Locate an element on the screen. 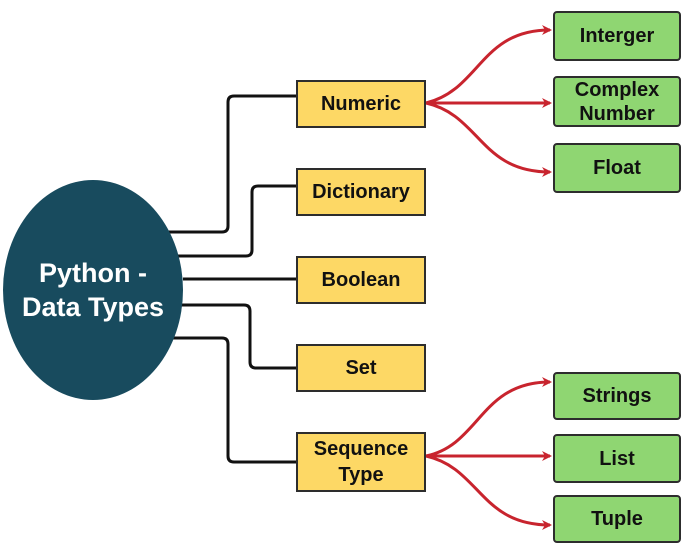 This screenshot has width=700, height=549. arrow-to-strings is located at coordinates (488, 417).